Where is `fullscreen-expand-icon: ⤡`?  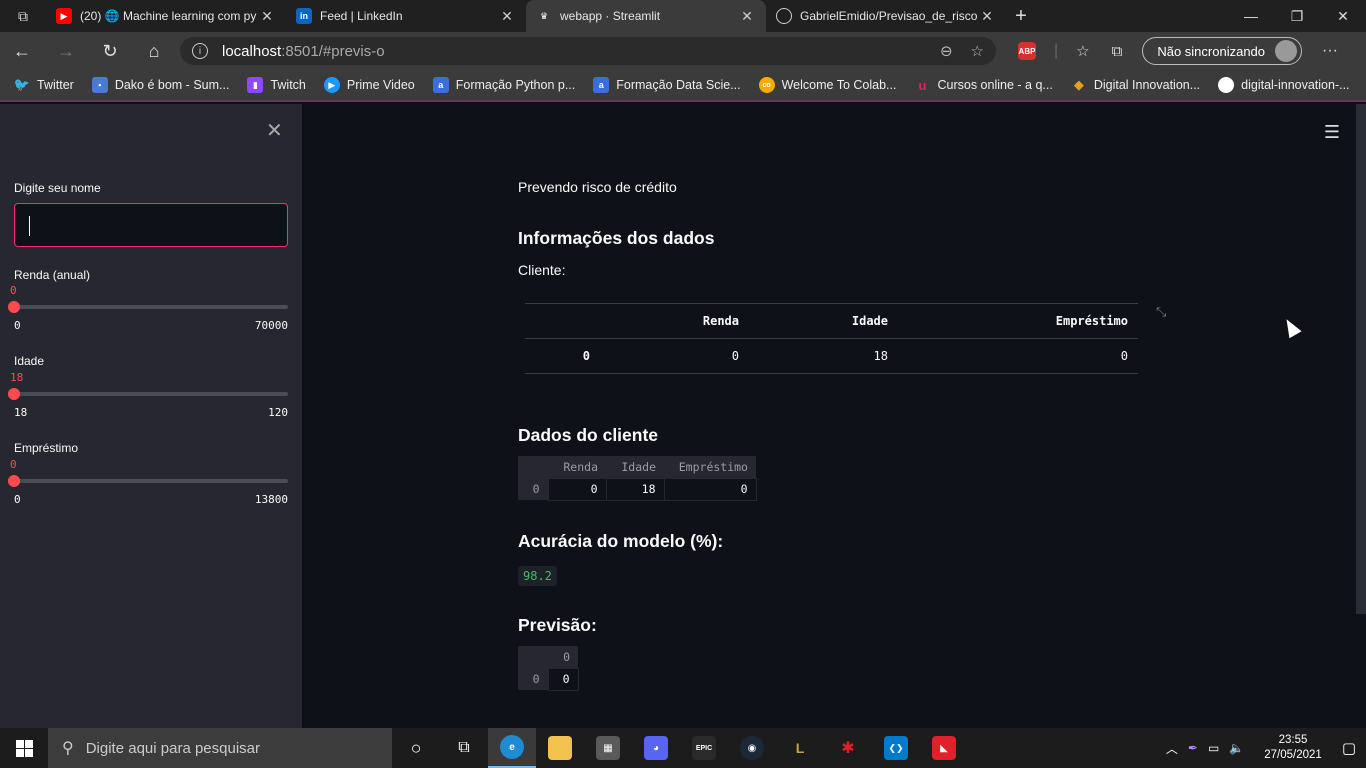 fullscreen-expand-icon: ⤡ is located at coordinates (1161, 312).